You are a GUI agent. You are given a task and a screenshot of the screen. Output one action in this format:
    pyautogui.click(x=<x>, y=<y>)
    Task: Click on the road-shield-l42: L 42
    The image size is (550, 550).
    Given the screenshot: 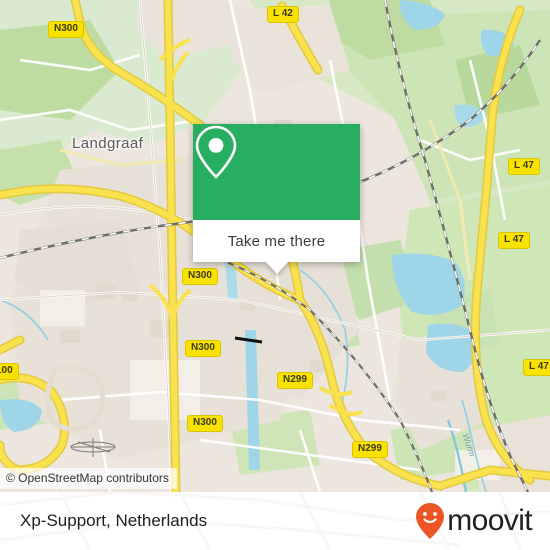 What is the action you would take?
    pyautogui.click(x=283, y=14)
    